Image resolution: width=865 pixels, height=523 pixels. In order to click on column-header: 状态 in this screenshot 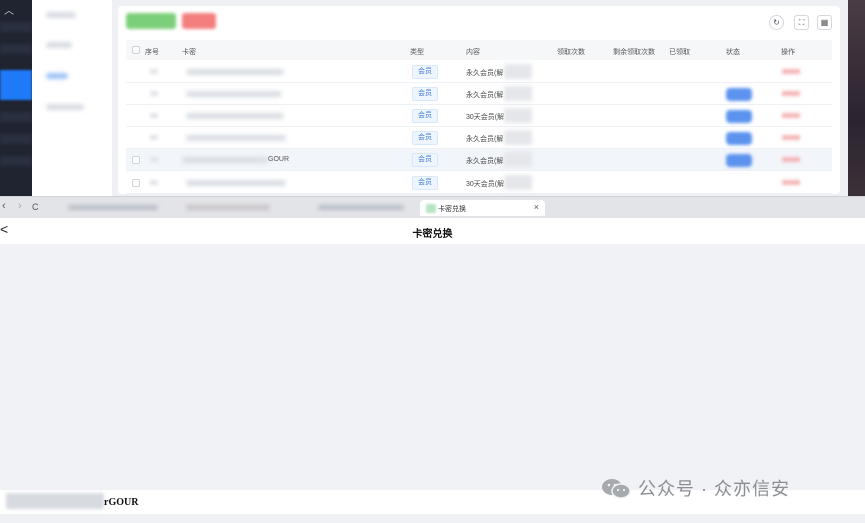, I will do `click(733, 52)`.